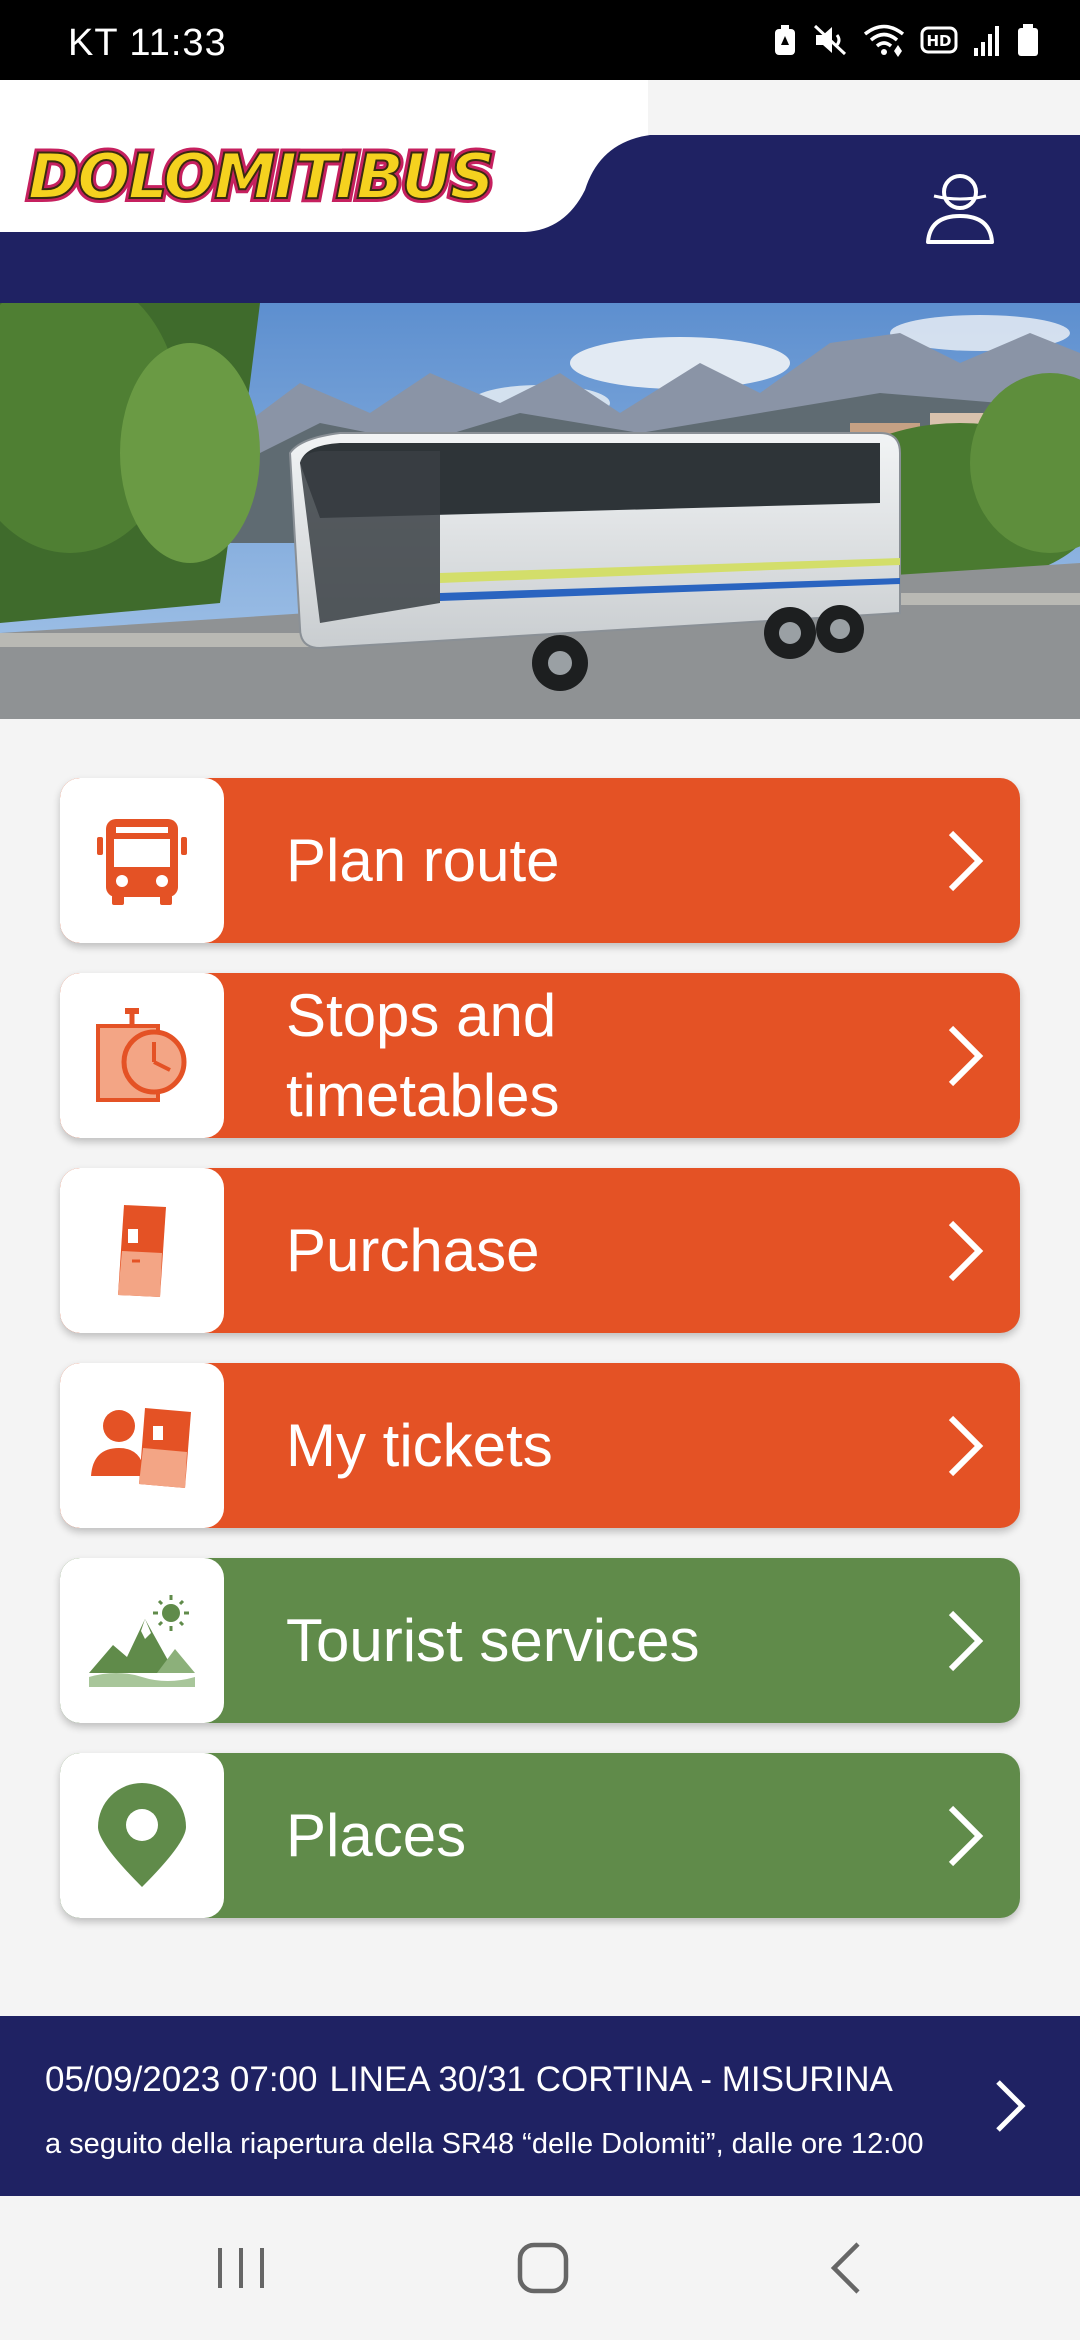 The height and width of the screenshot is (2340, 1080). Describe the element at coordinates (986, 41) in the screenshot. I see `signal-icon` at that location.